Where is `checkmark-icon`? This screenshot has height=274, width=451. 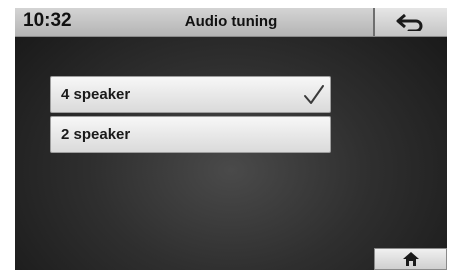 checkmark-icon is located at coordinates (314, 94).